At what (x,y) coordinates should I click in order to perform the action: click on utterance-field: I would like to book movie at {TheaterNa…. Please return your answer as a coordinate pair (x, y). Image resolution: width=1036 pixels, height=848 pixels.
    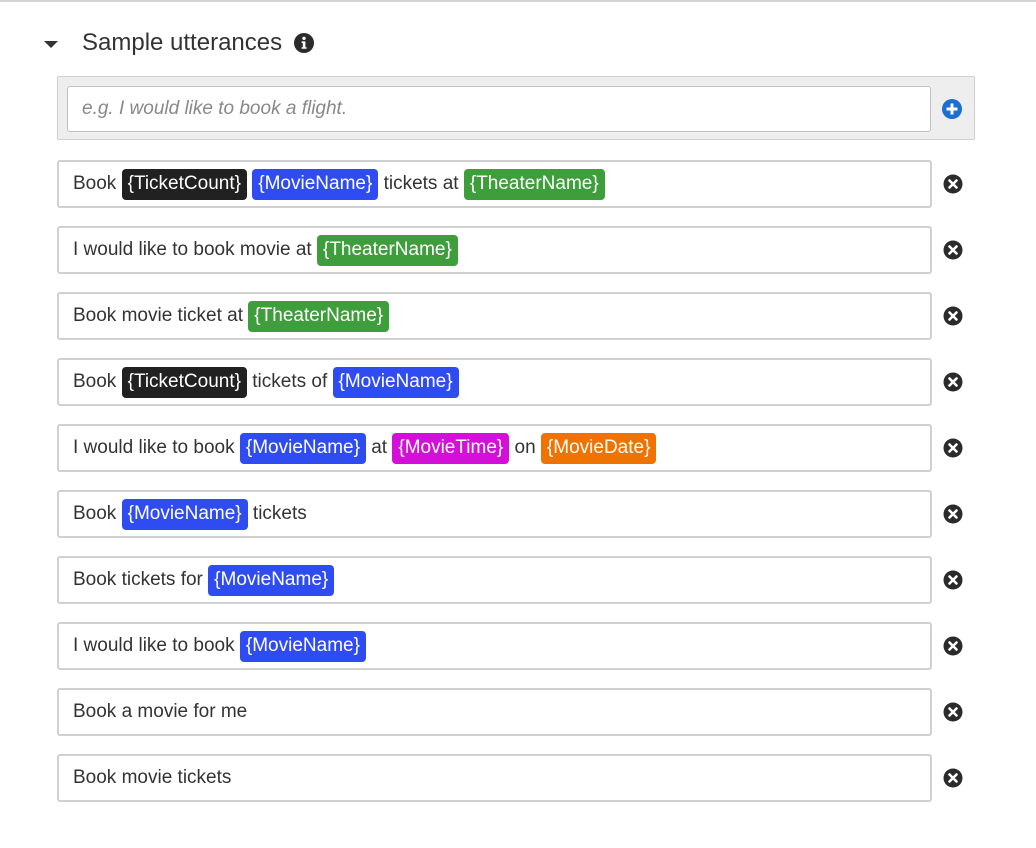
    Looking at the image, I should click on (494, 250).